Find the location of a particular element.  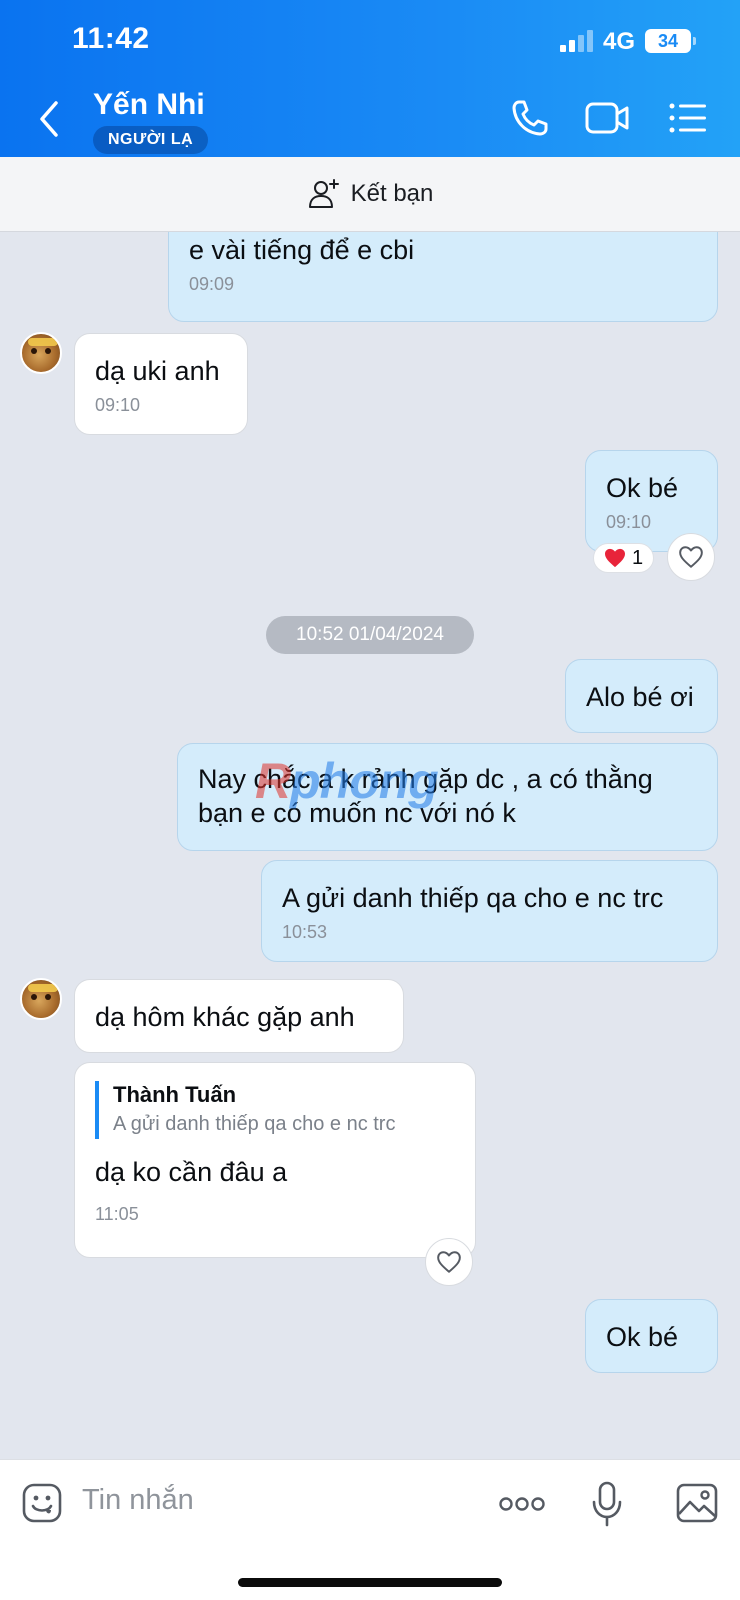

add-friend-icon is located at coordinates (323, 193).